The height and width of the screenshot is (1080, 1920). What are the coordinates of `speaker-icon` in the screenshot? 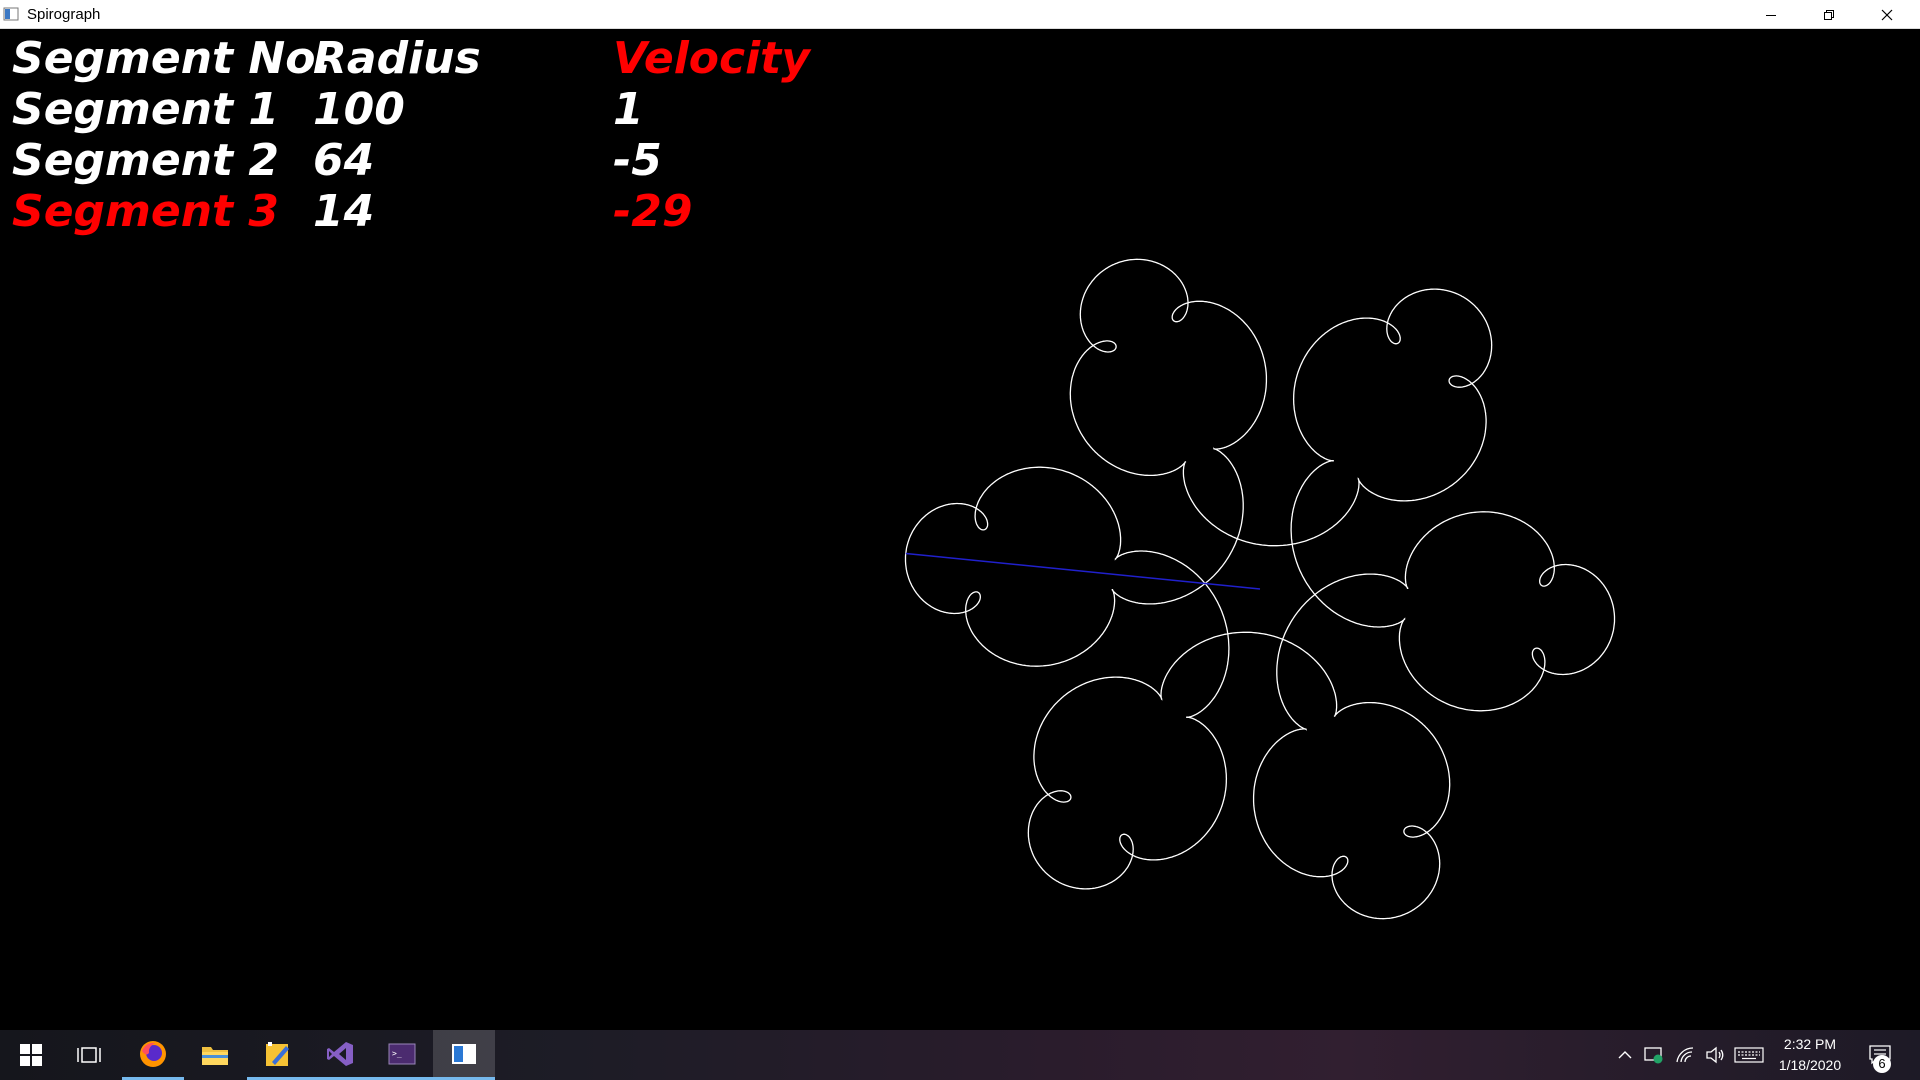 It's located at (1715, 1055).